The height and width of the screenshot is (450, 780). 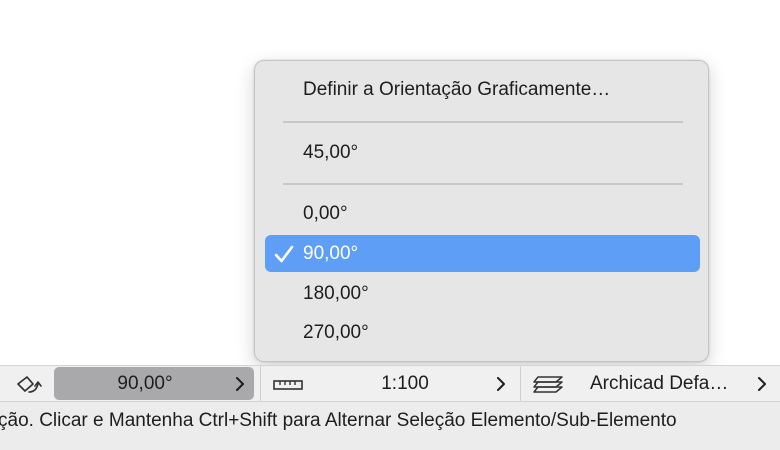 I want to click on checkmark-icon, so click(x=284, y=254).